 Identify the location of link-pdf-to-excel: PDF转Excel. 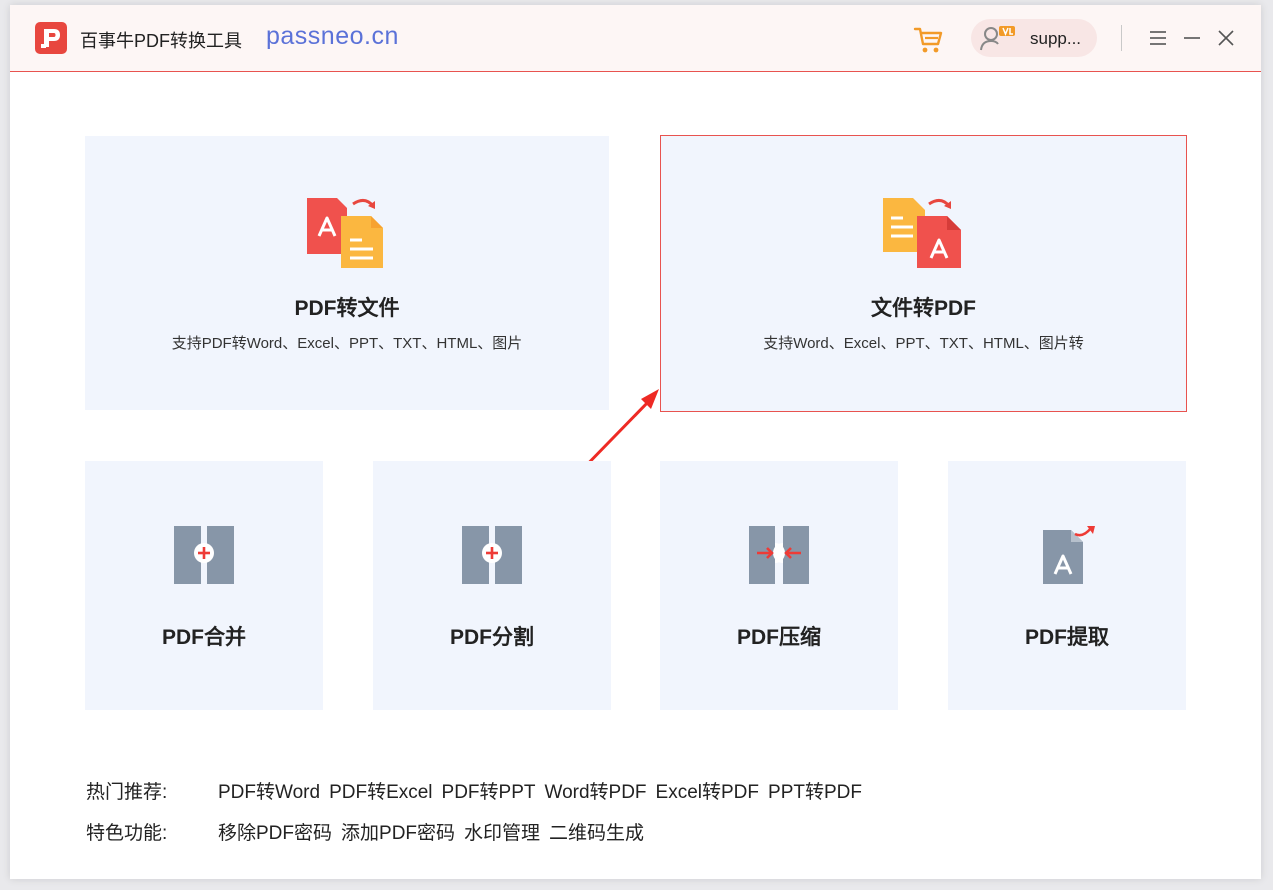
(380, 792).